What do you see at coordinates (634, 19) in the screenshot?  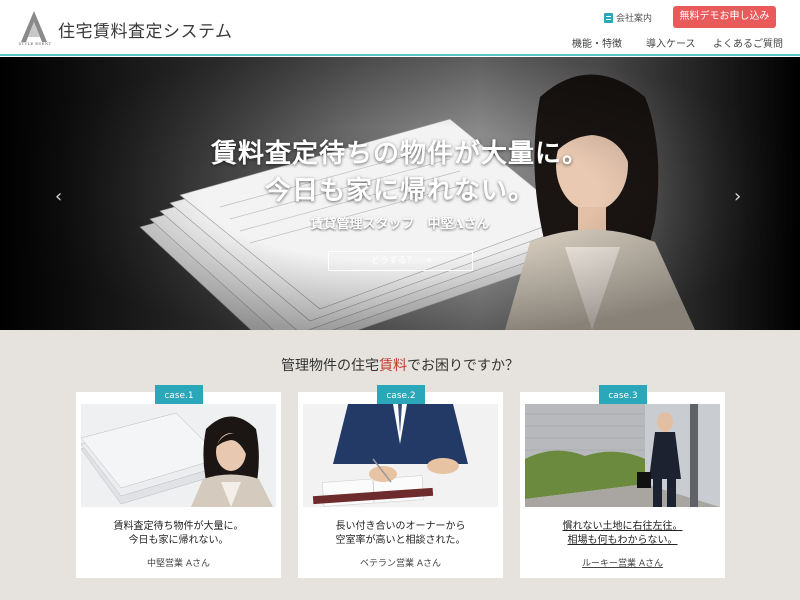 I see `company-info-label: 会社案内` at bounding box center [634, 19].